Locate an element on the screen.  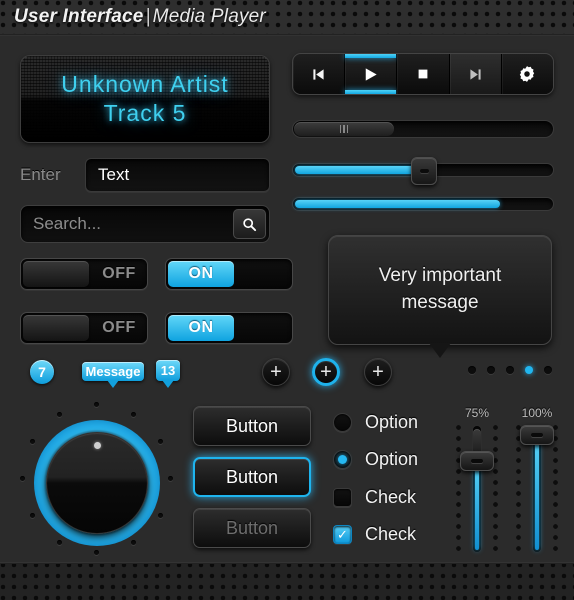
radio-row-1: Option is located at coordinates (375, 422).